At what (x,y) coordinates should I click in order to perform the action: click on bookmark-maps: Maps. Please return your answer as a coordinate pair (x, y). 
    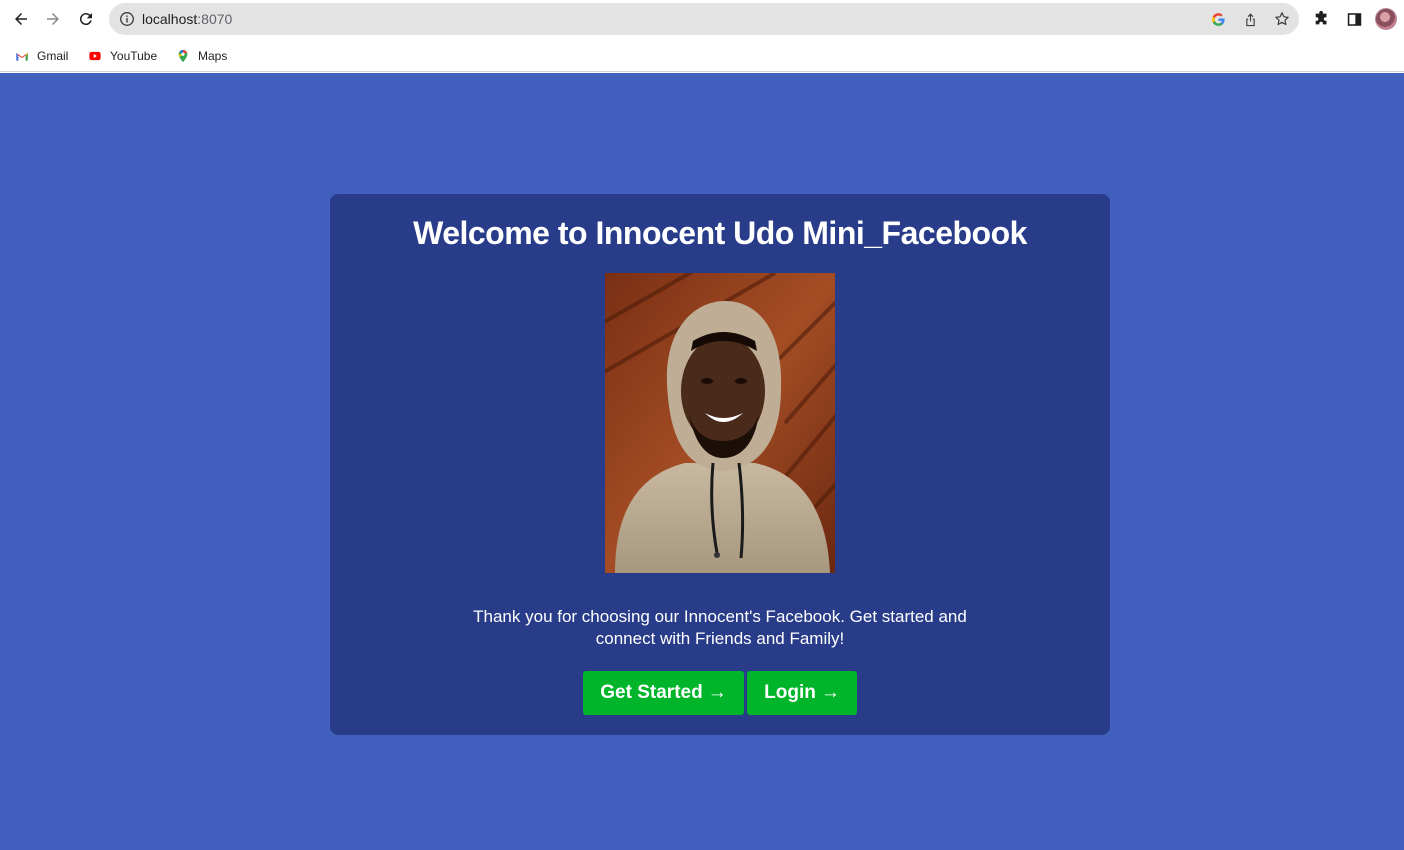
    Looking at the image, I should click on (201, 56).